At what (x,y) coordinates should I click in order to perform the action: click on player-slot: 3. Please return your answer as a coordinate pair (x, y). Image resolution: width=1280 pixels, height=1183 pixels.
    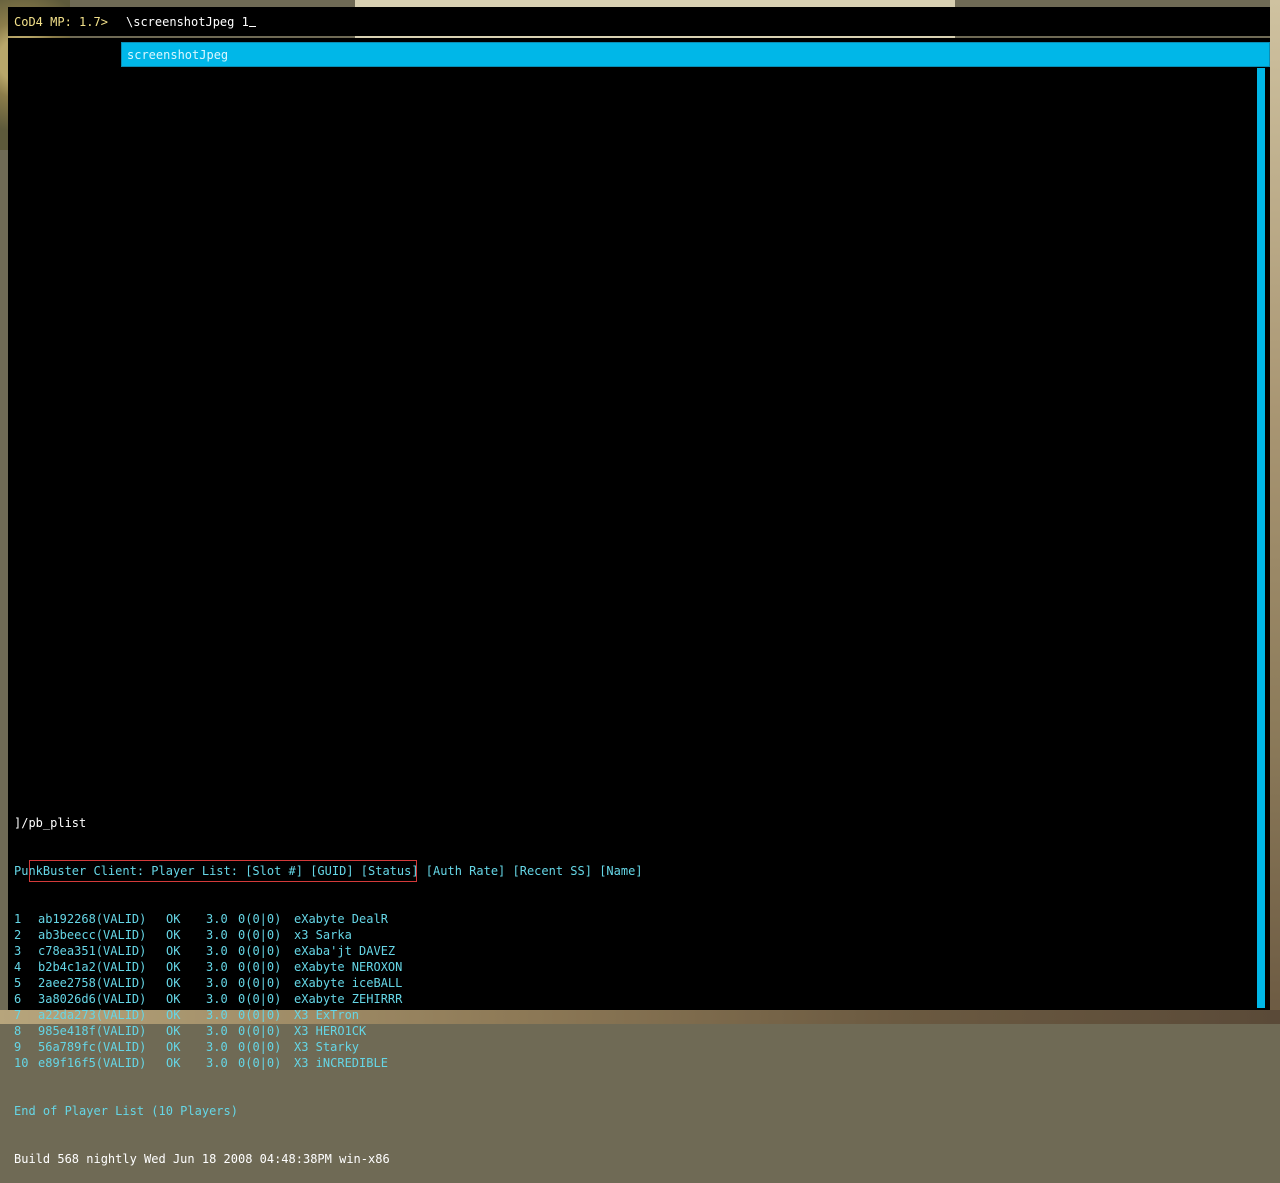
    Looking at the image, I should click on (18, 951).